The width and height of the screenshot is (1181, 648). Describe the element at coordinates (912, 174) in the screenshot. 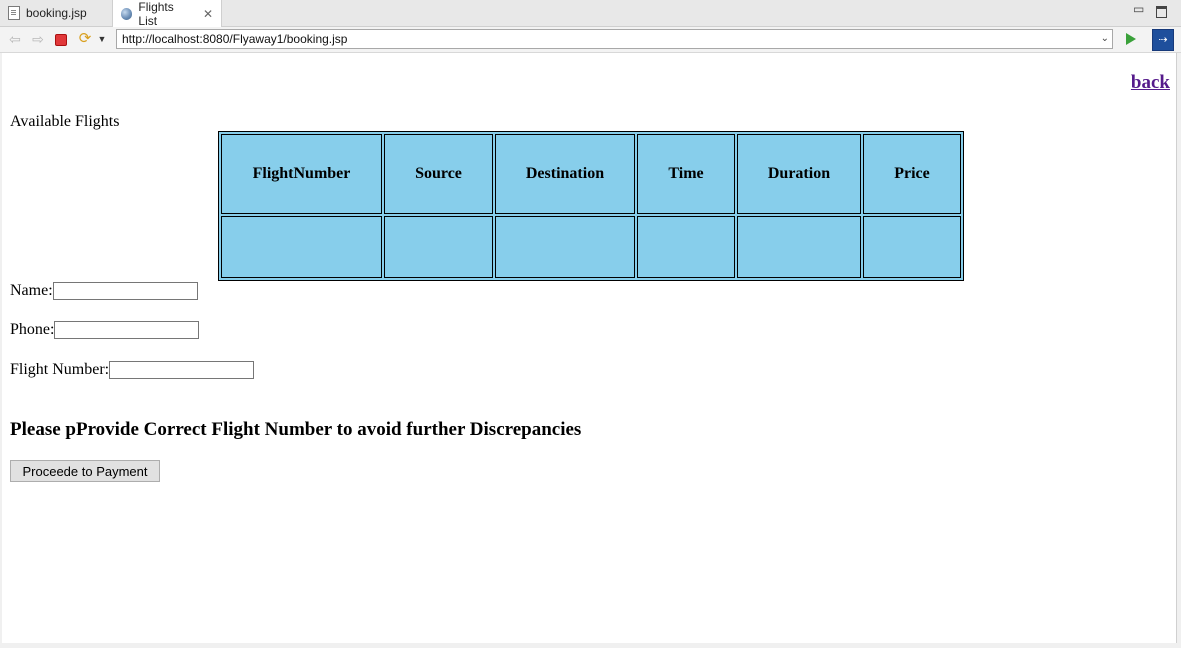

I see `column-header: Price` at that location.